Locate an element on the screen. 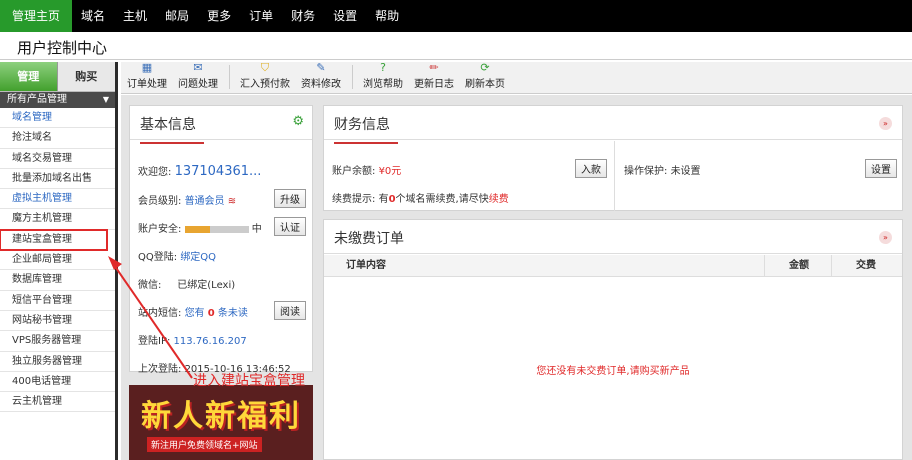  qq-row: QQ登陆: 绑定QQ is located at coordinates (177, 255).